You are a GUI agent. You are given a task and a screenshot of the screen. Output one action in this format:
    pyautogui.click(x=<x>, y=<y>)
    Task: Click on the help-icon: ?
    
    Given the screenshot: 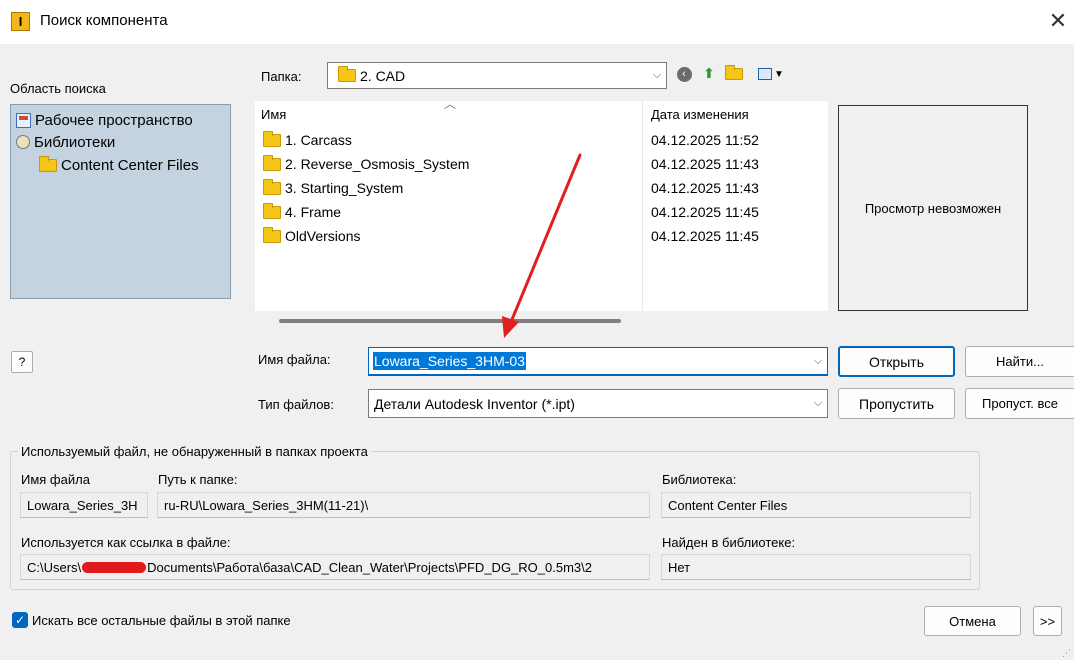 What is the action you would take?
    pyautogui.click(x=22, y=362)
    